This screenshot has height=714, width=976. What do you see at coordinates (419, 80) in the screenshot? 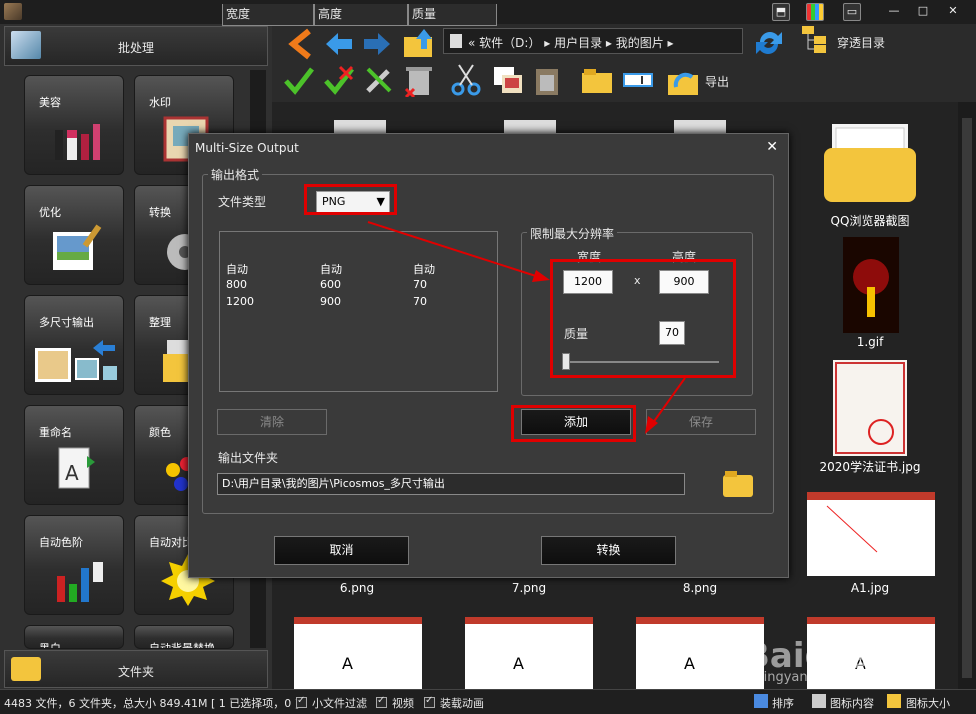
I see `trash-icon` at bounding box center [419, 80].